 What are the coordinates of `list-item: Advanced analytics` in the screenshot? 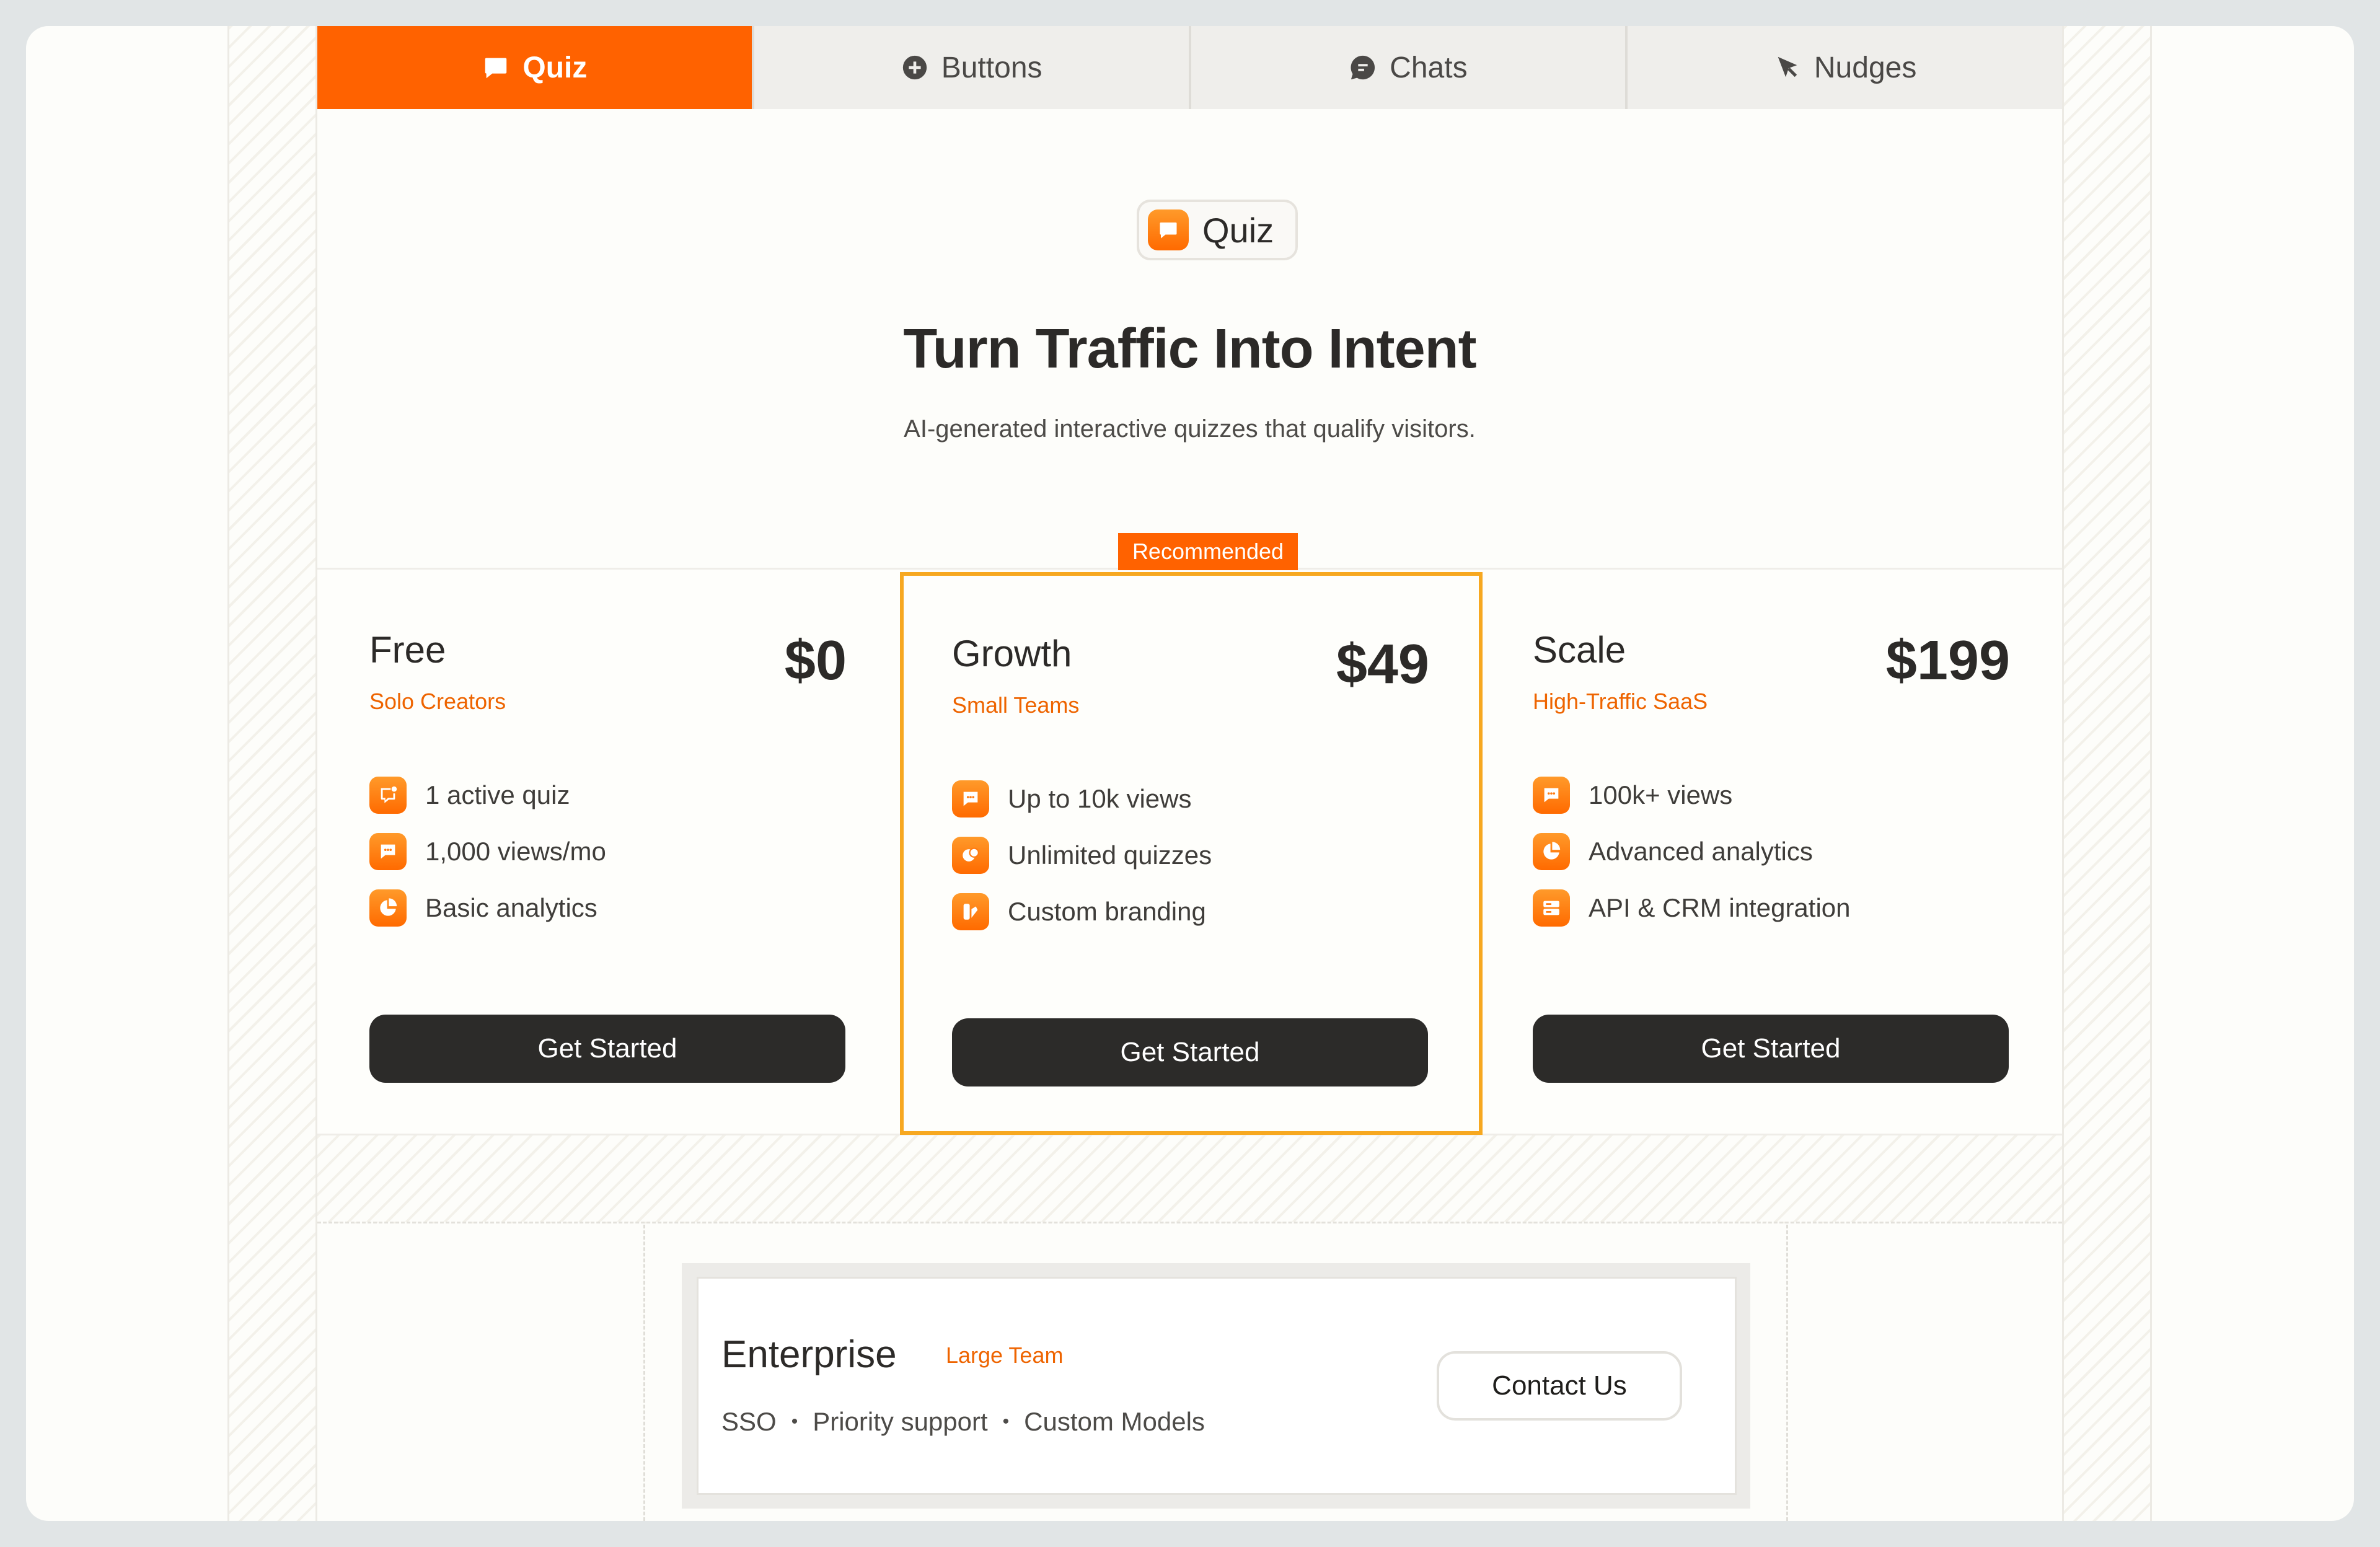 It's located at (1692, 851).